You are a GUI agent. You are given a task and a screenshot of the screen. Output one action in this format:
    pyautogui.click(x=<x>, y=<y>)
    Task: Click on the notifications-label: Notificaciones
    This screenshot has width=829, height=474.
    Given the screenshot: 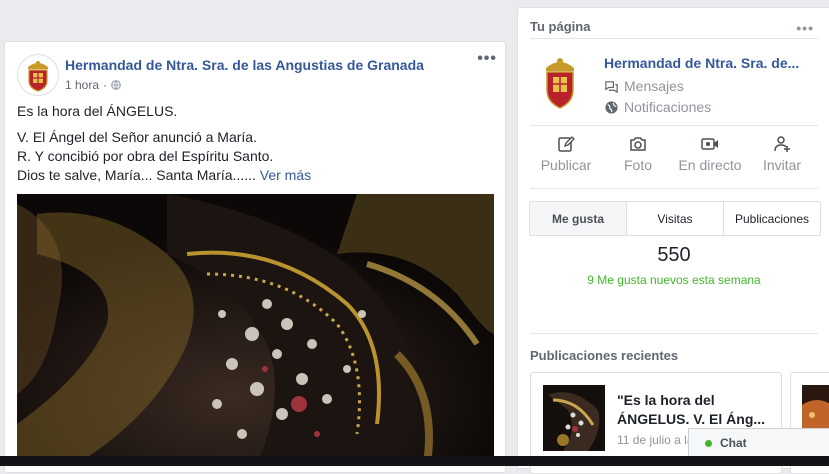 What is the action you would take?
    pyautogui.click(x=668, y=107)
    